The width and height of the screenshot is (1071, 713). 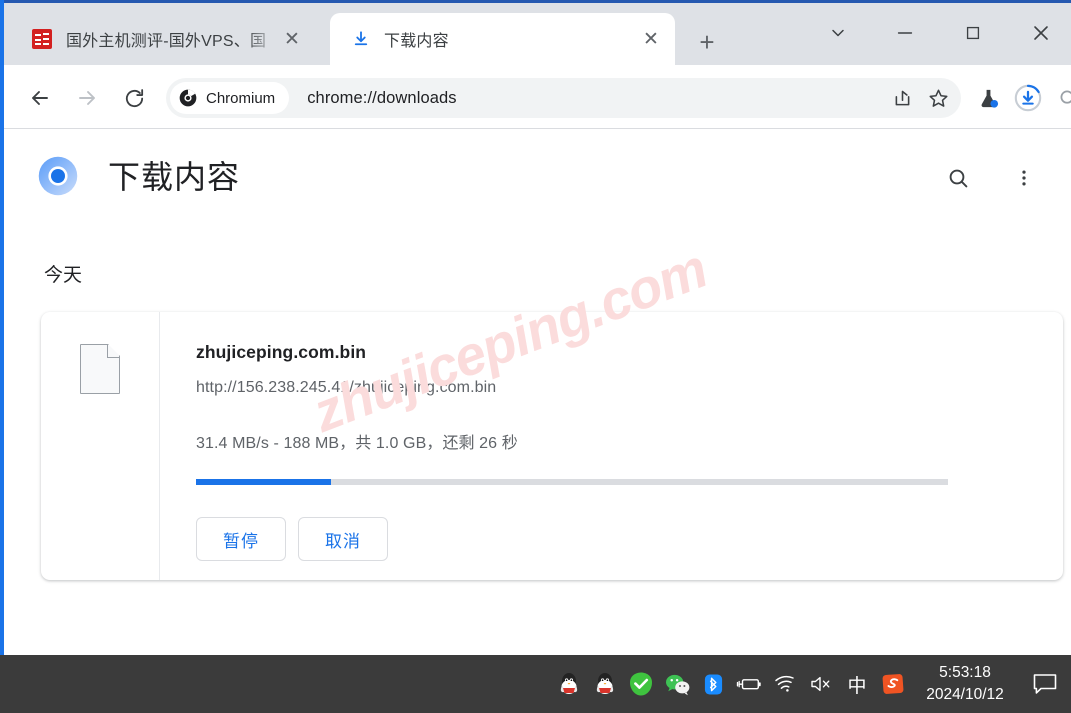 What do you see at coordinates (958, 178) in the screenshot?
I see `page-search-icon` at bounding box center [958, 178].